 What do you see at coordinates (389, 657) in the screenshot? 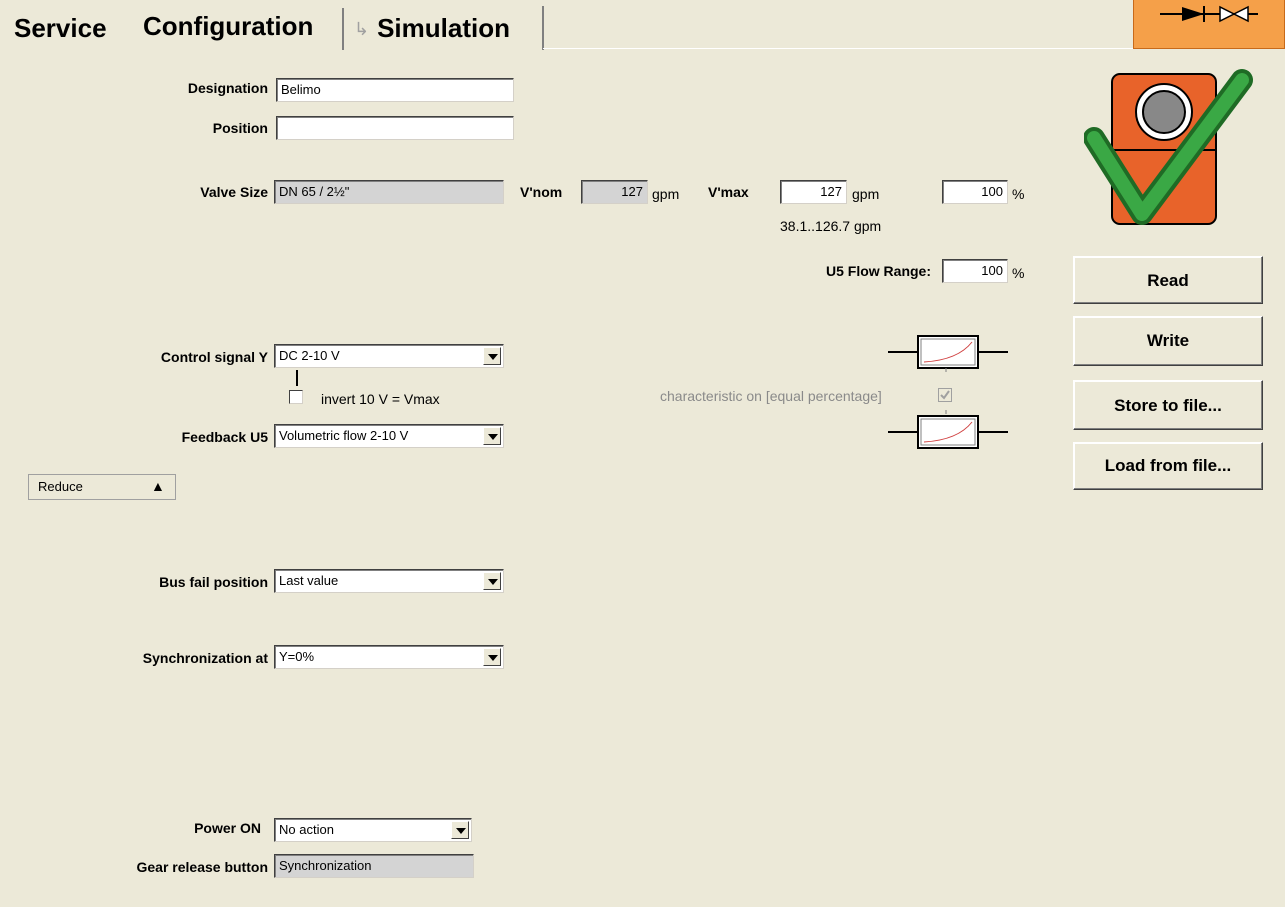
I see `synchronization-select: Y=0%` at bounding box center [389, 657].